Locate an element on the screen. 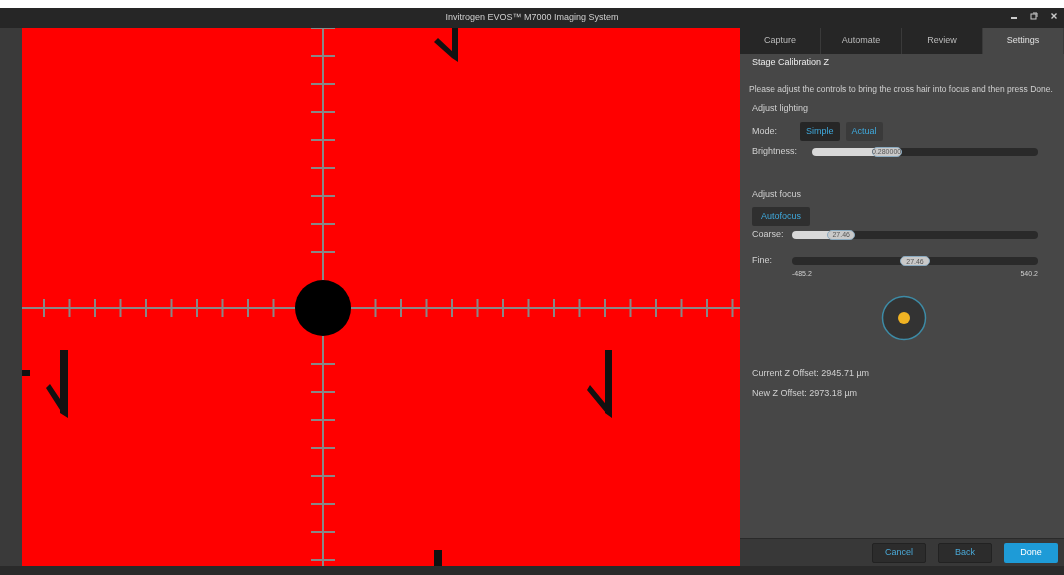  footer-button: Cancel is located at coordinates (899, 552).